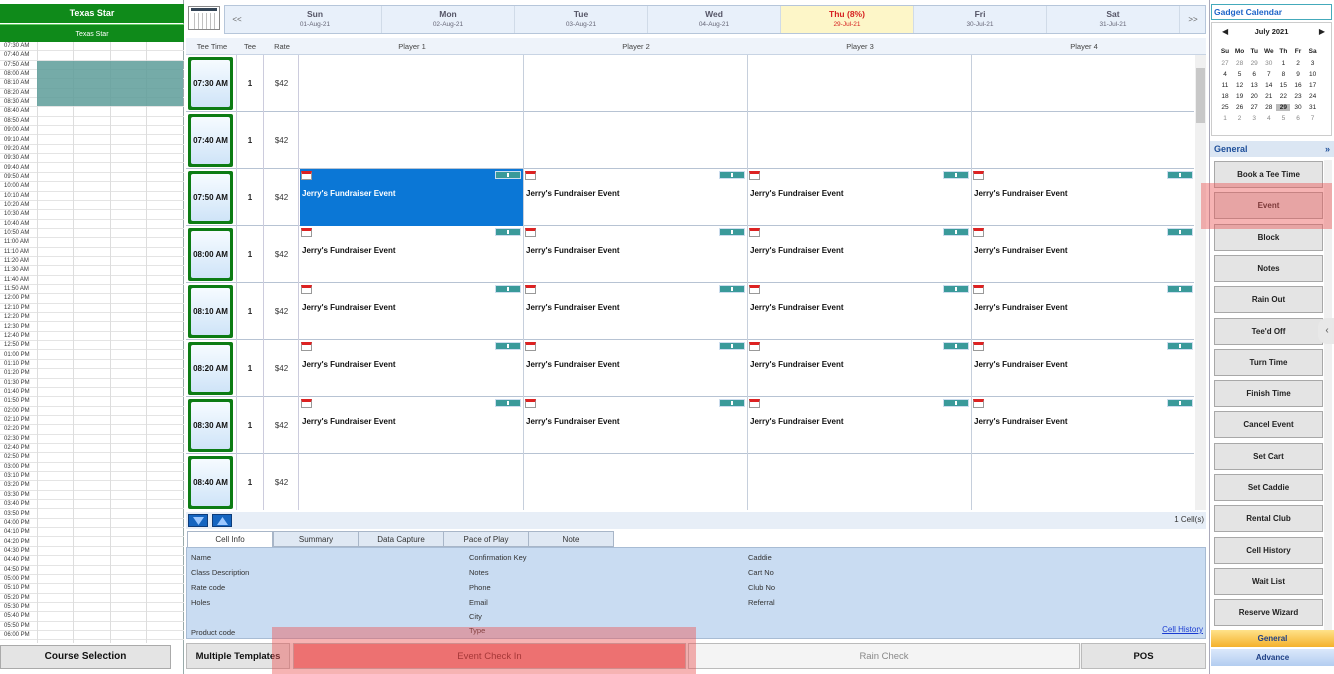 The height and width of the screenshot is (674, 1334). What do you see at coordinates (92, 47) in the screenshot?
I see `mini-time-row: 07:30 AM` at bounding box center [92, 47].